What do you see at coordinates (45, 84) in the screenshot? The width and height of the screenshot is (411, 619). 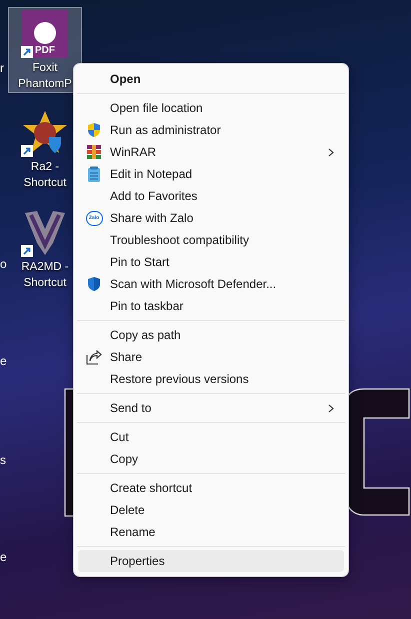 I see `icon-label: PhantomP` at bounding box center [45, 84].